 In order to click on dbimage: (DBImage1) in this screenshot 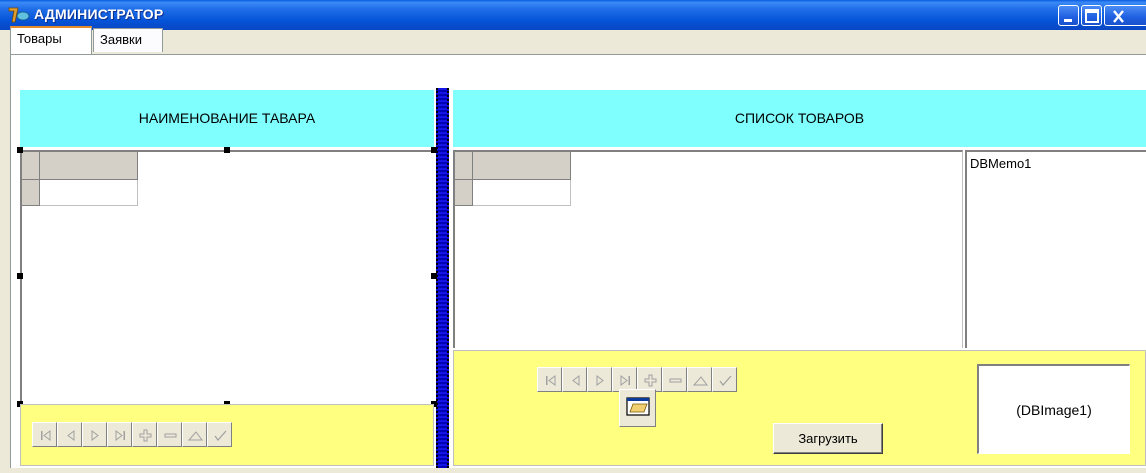, I will do `click(1053, 409)`.